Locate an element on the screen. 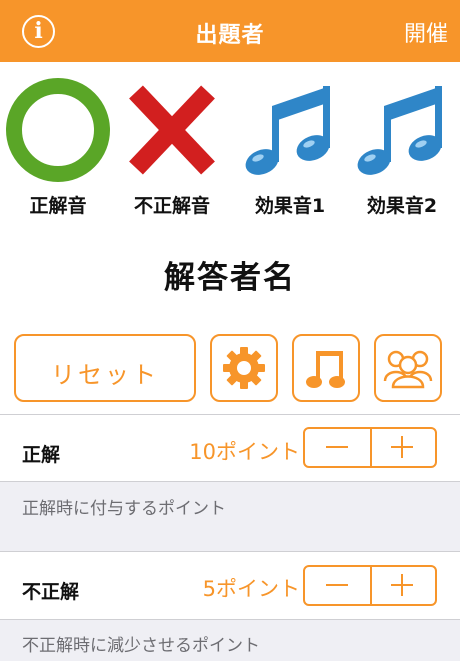 The width and height of the screenshot is (460, 661). correct-sound-button: 正解音 is located at coordinates (58, 150).